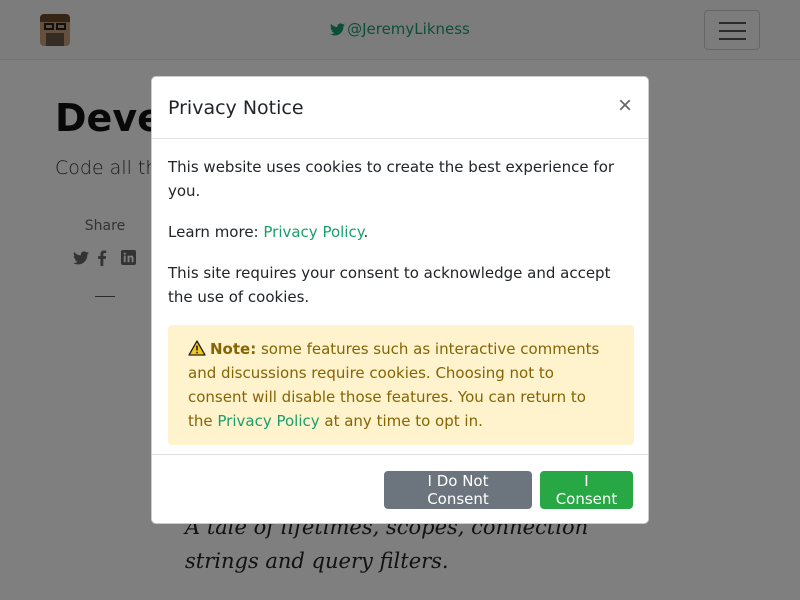 Image resolution: width=800 pixels, height=600 pixels. I want to click on modal-header: Privacy Notice ×, so click(400, 108).